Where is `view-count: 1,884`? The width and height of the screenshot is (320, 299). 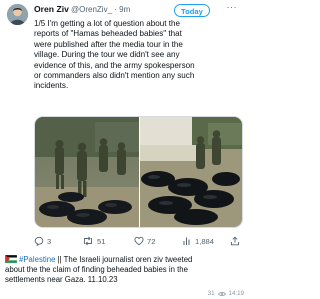
view-count: 1,884 is located at coordinates (205, 241).